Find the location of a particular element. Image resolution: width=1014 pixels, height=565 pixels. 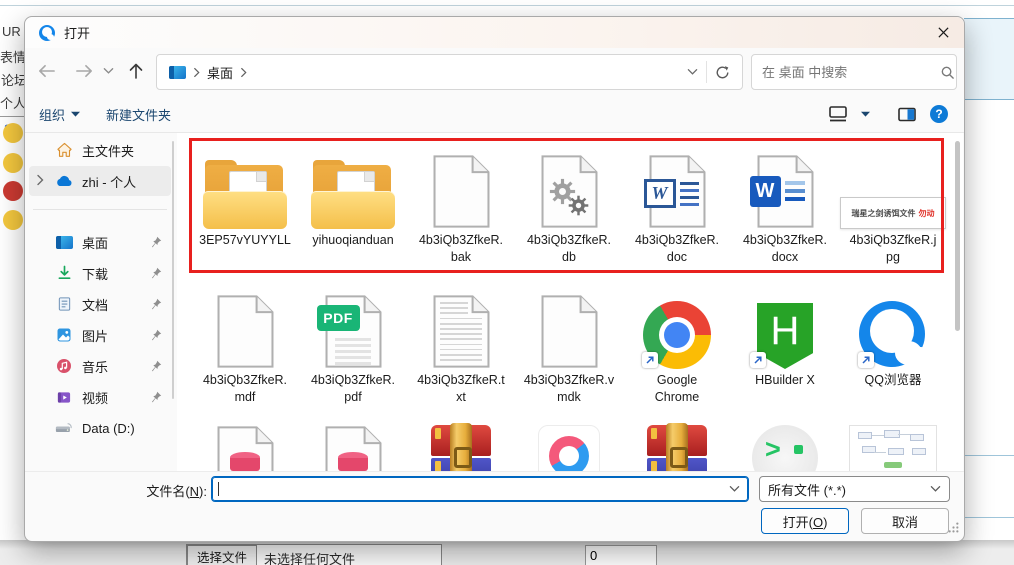

file-tile: Google Chrome is located at coordinates (677, 343).